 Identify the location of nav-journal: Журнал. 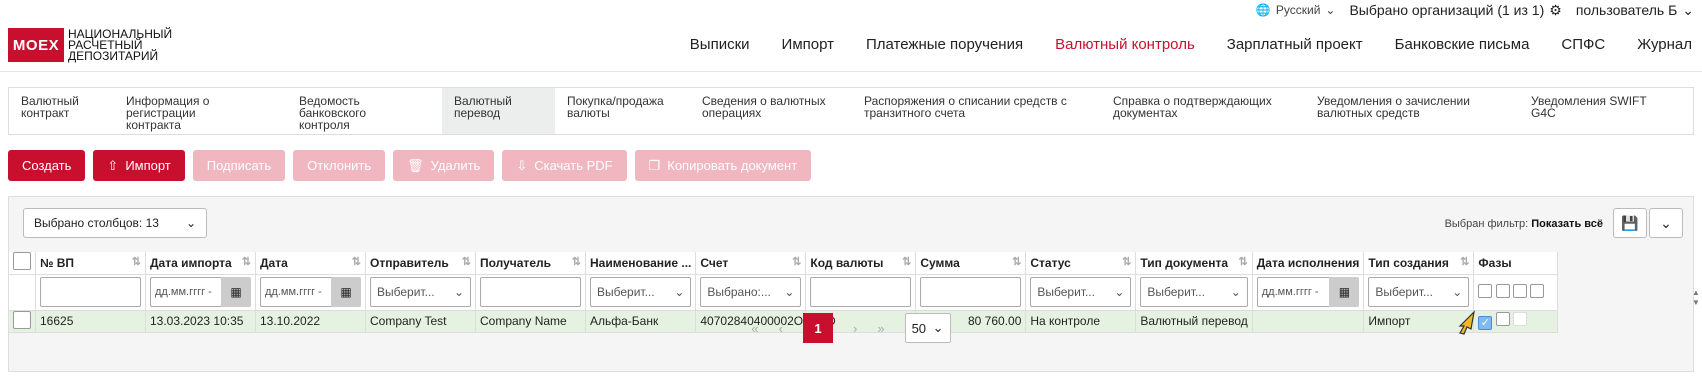
(1664, 44).